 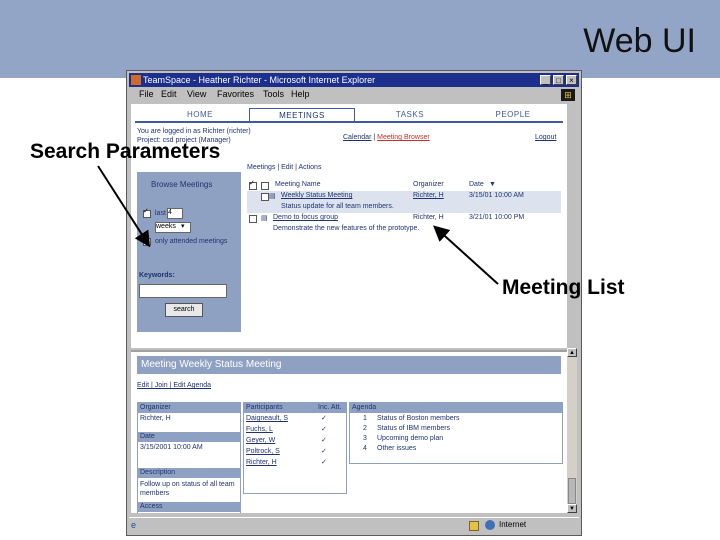 What do you see at coordinates (403, 137) in the screenshot?
I see `nav-meeting-browser-link: Meeting Browser` at bounding box center [403, 137].